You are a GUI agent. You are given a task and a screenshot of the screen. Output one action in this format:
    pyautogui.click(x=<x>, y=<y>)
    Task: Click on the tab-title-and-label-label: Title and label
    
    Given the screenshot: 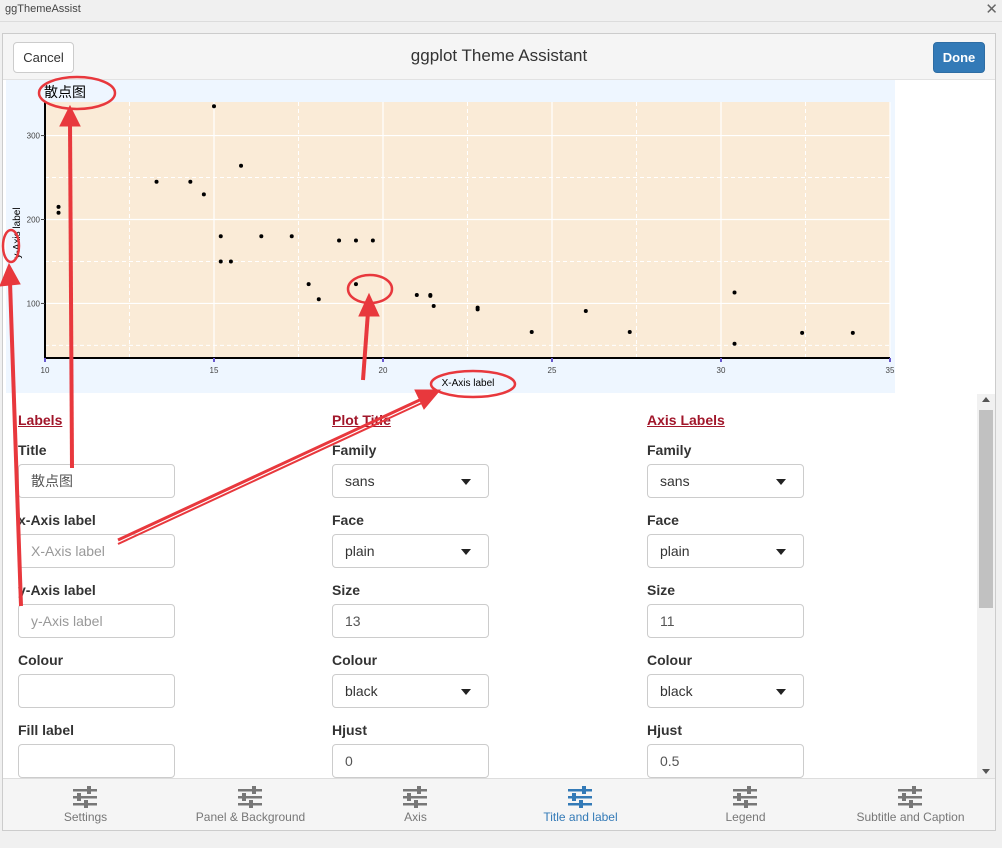 What is the action you would take?
    pyautogui.click(x=580, y=817)
    